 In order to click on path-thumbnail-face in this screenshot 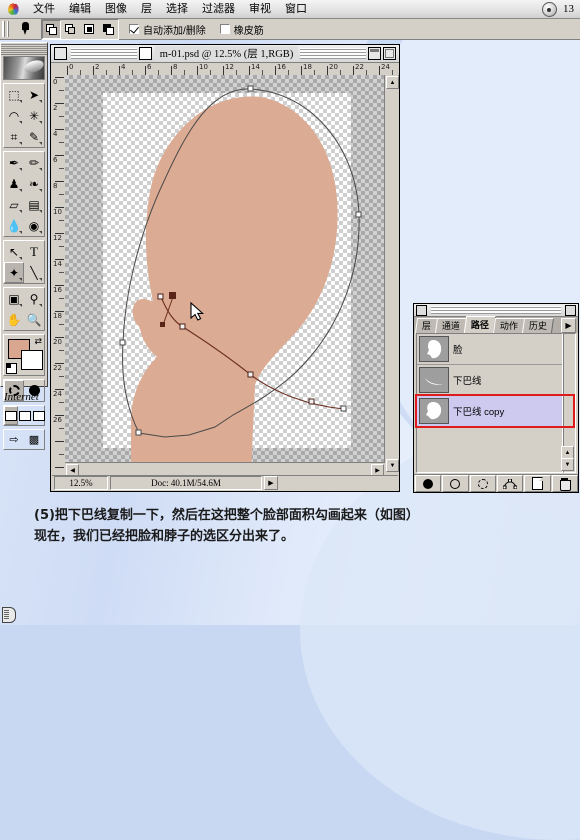, I will do `click(434, 349)`.